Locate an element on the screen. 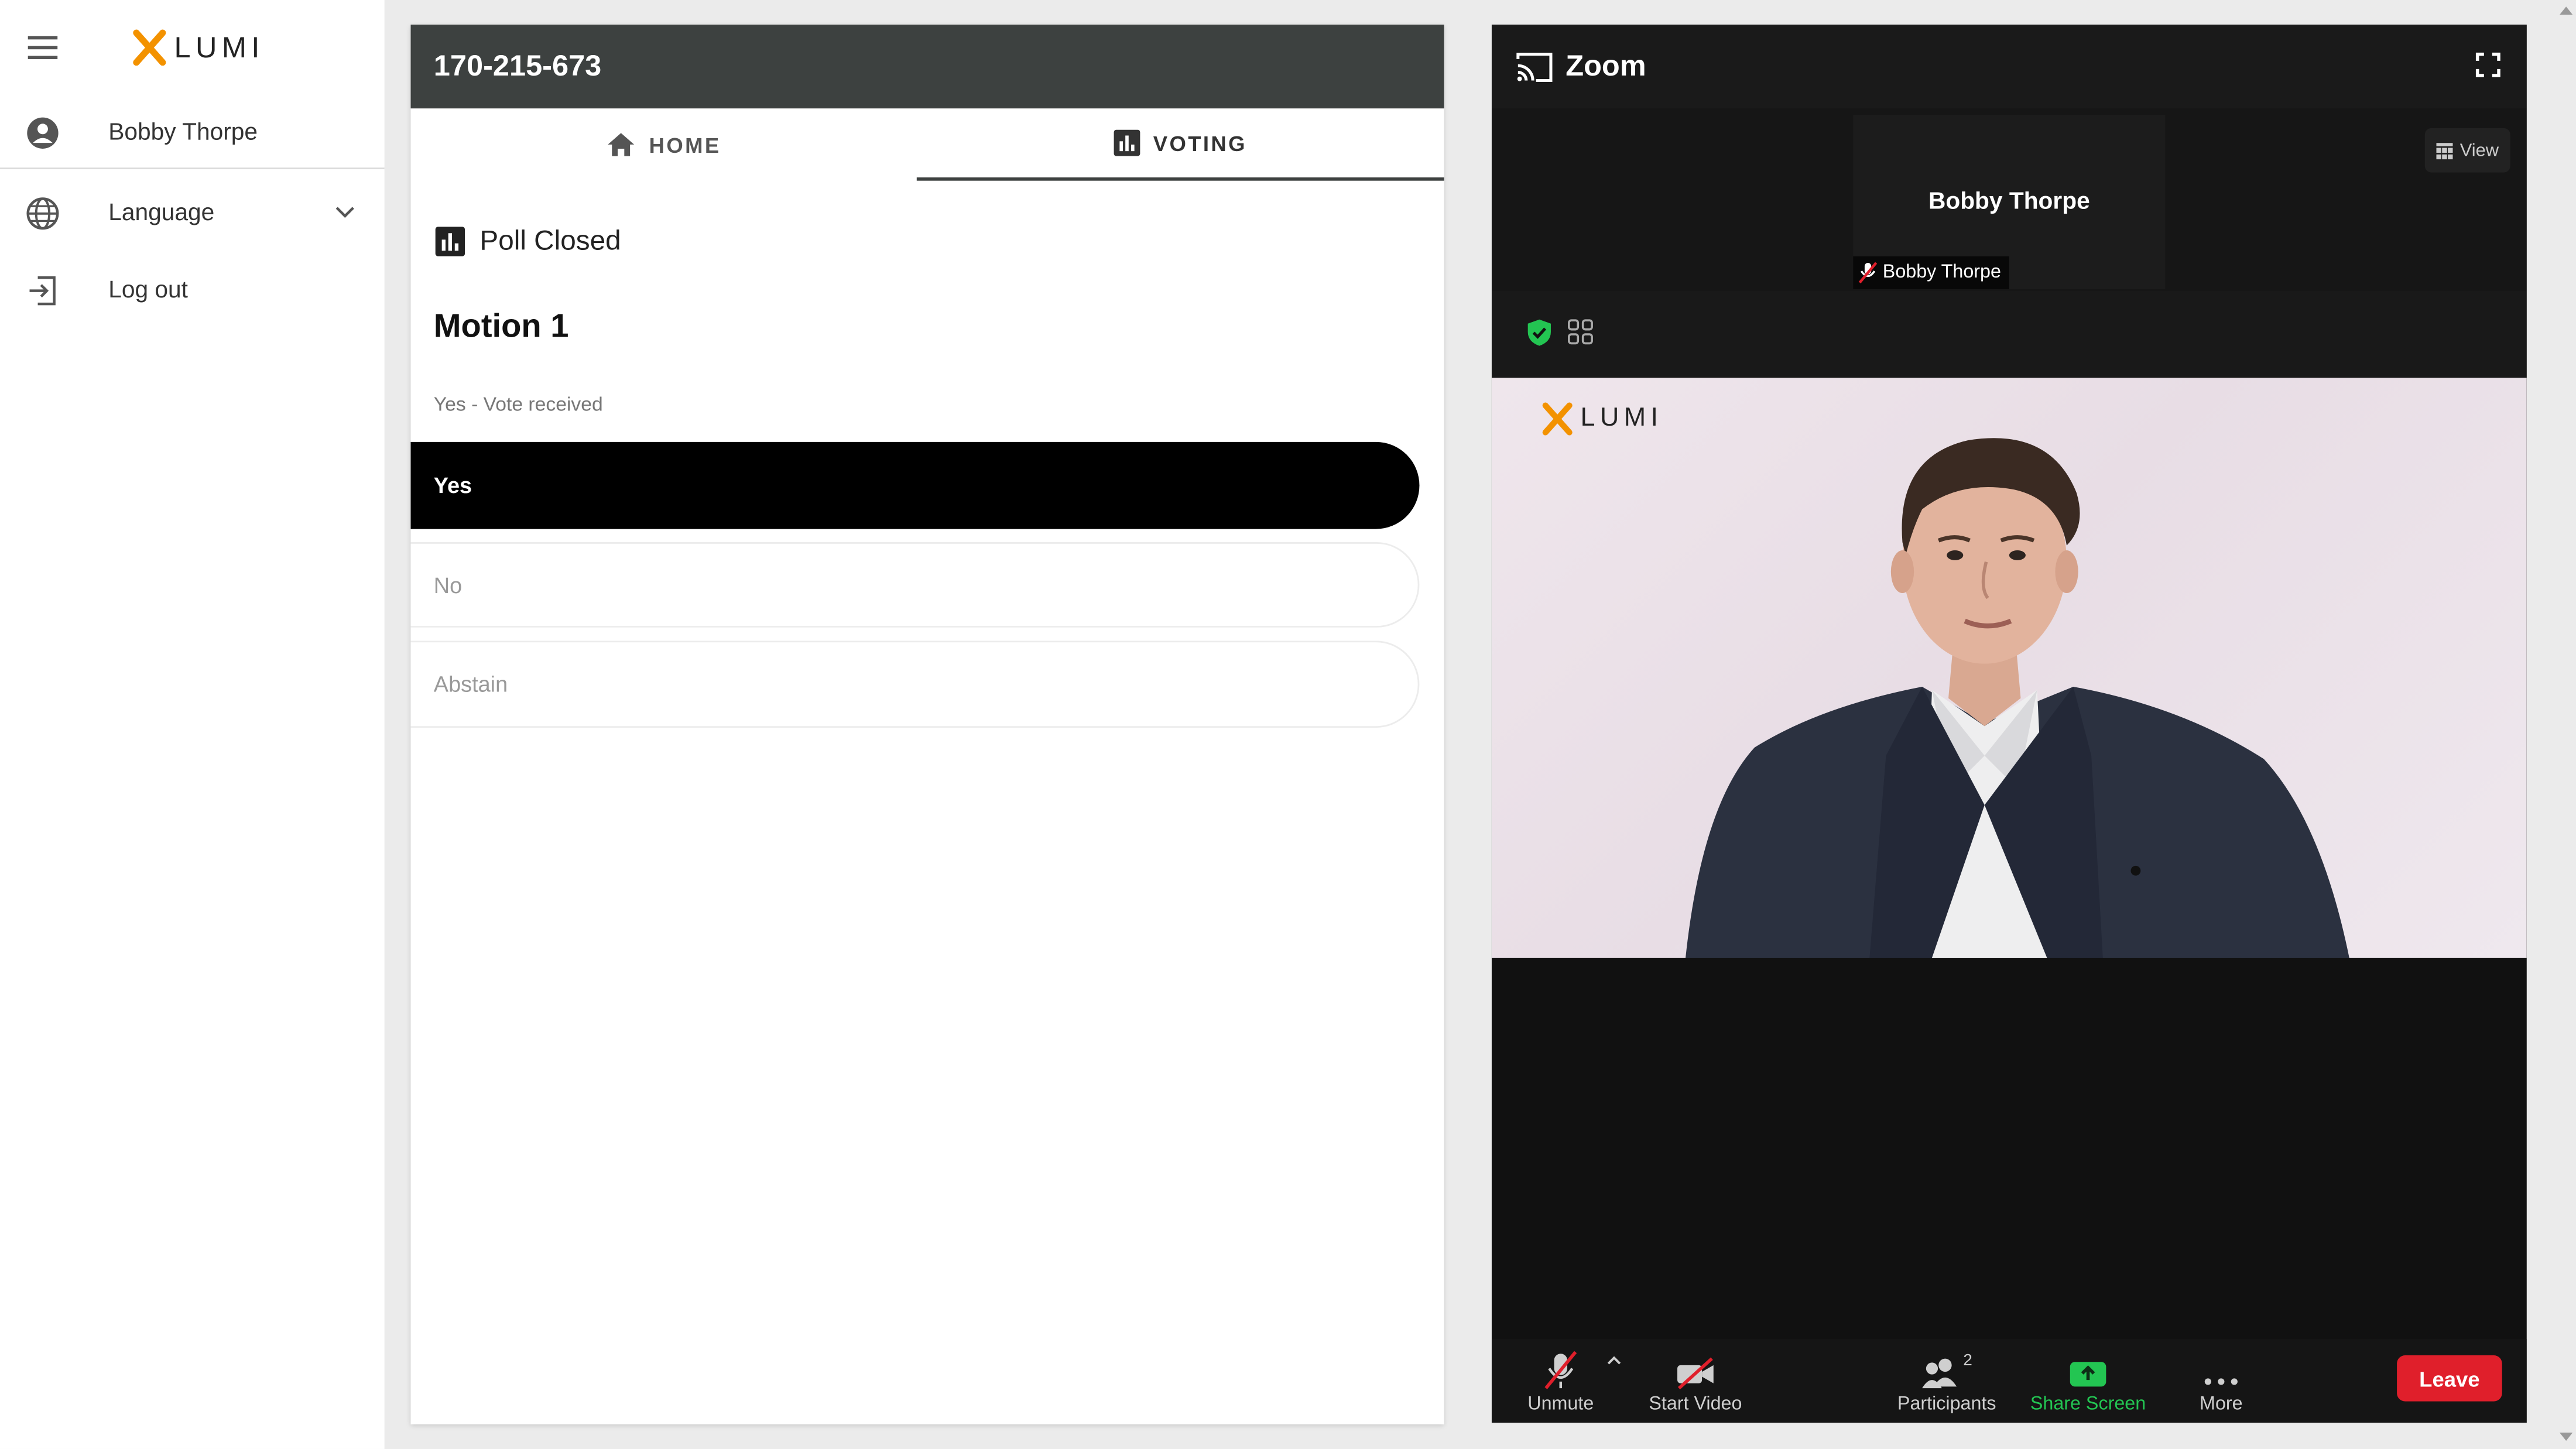  menu-icon is located at coordinates (43, 48).